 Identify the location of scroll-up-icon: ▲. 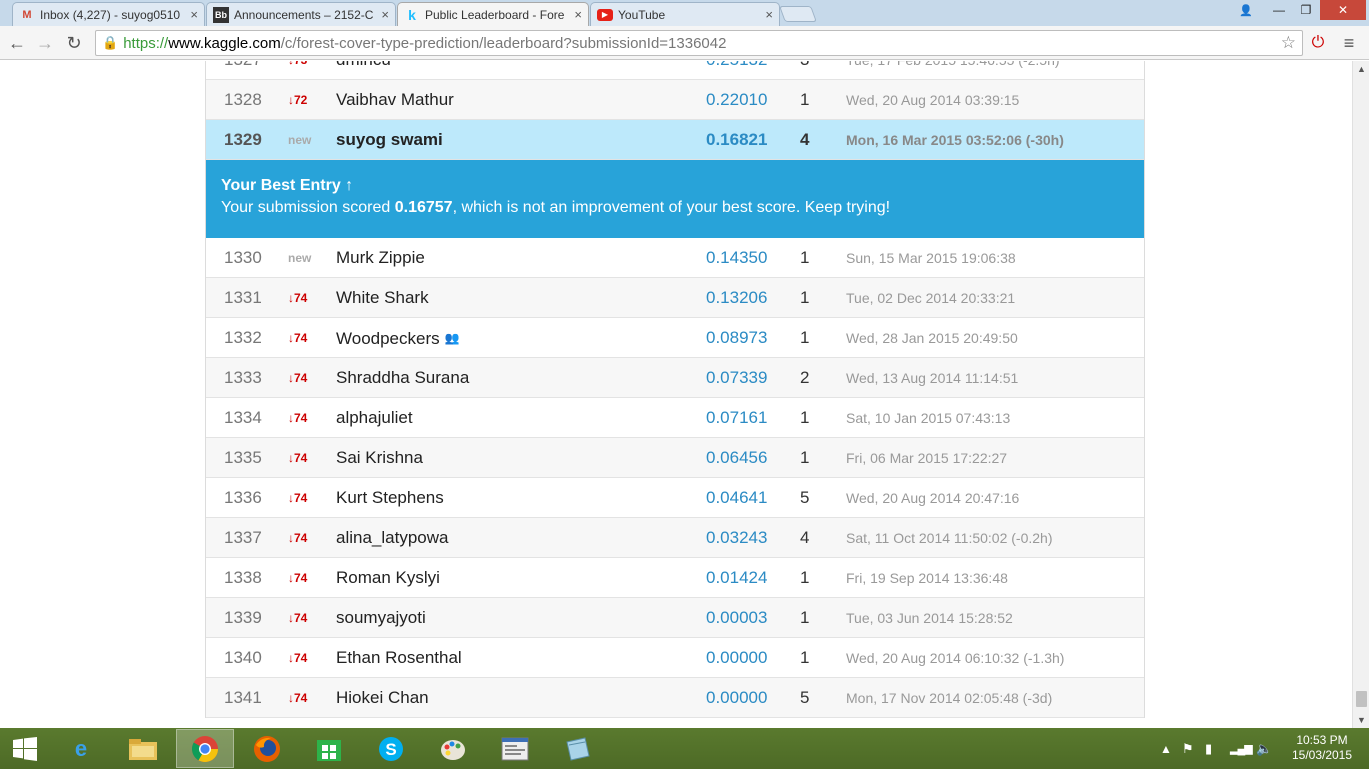
(1361, 69).